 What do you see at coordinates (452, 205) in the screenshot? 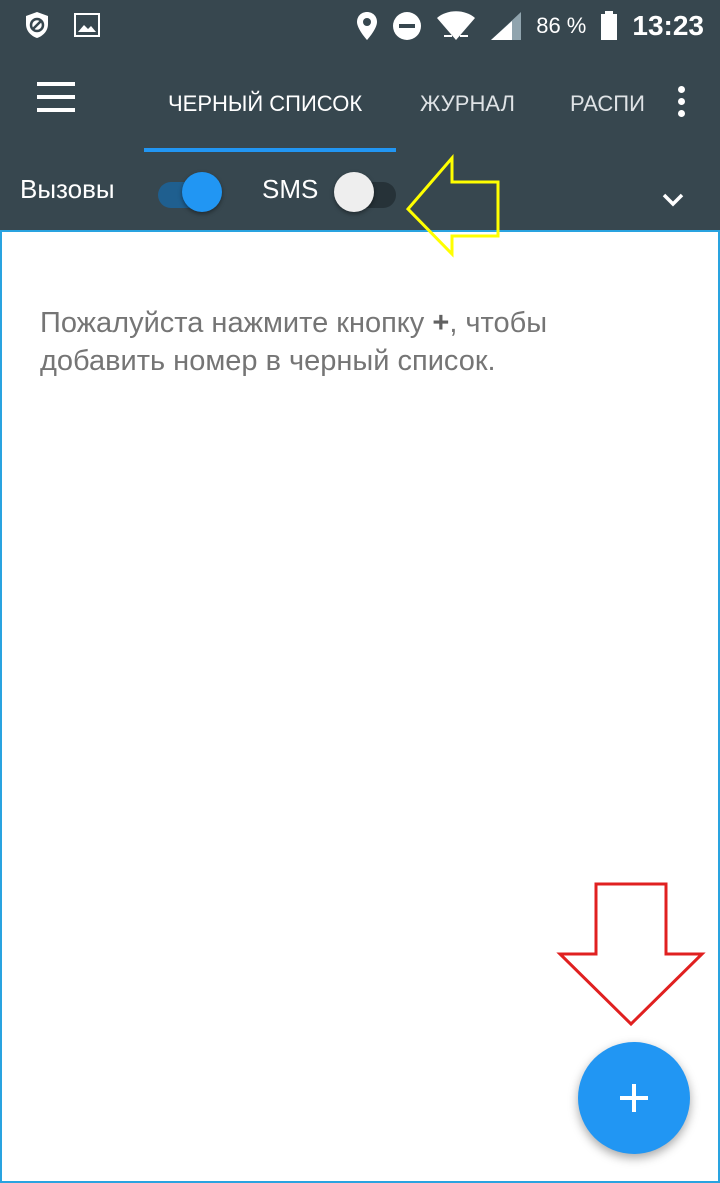
I see `yellow-arrow-annotation` at bounding box center [452, 205].